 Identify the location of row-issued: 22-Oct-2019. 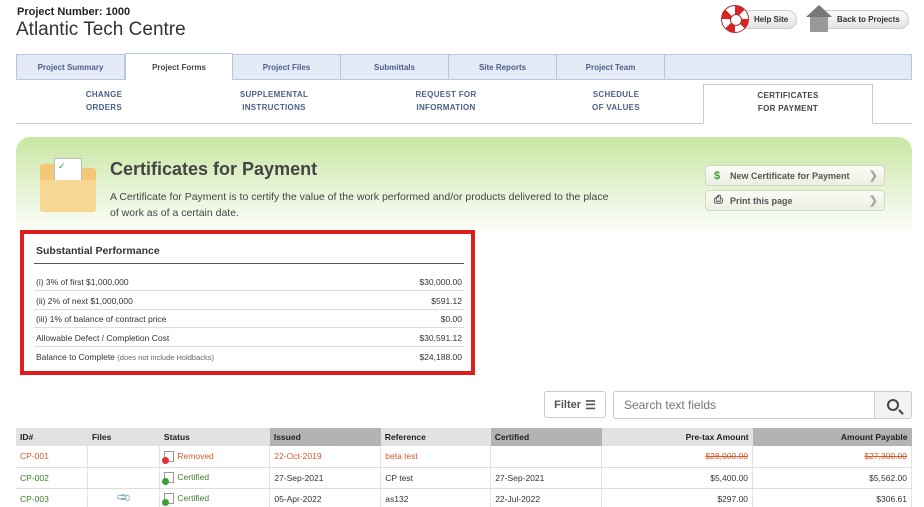
(325, 457).